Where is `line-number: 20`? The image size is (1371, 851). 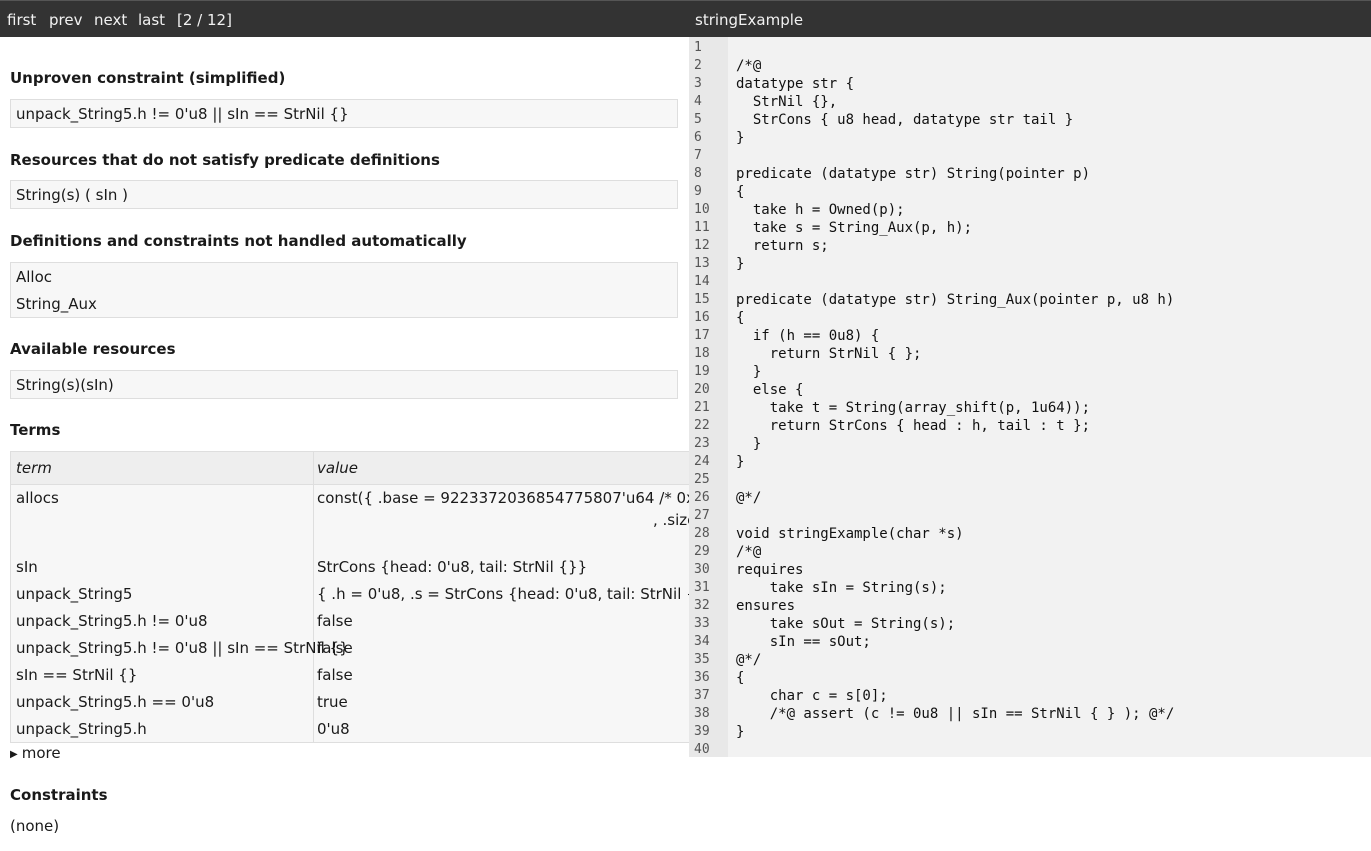
line-number: 20 is located at coordinates (702, 389).